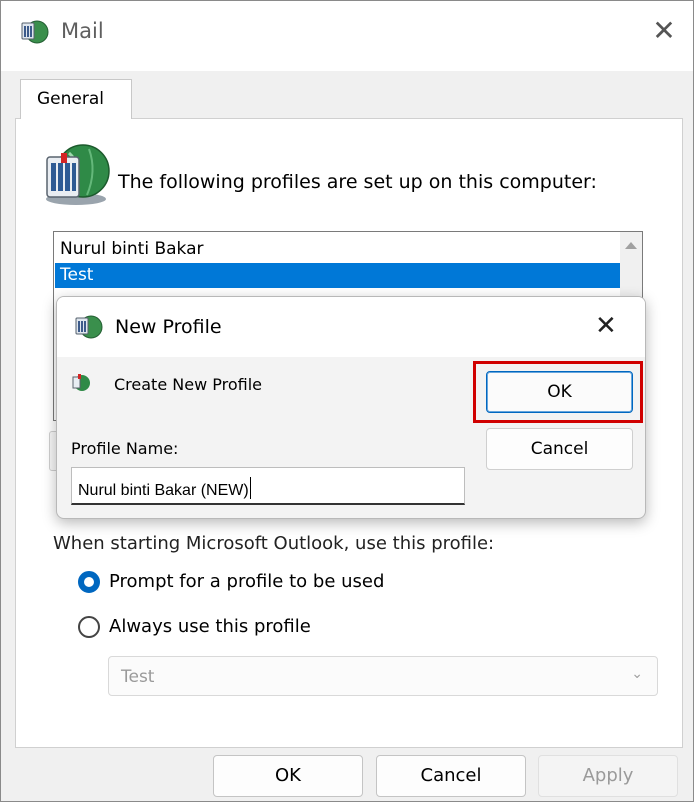  I want to click on always-profile-select: Test ⌄, so click(383, 676).